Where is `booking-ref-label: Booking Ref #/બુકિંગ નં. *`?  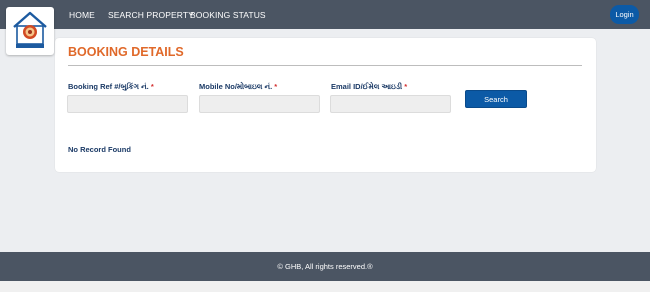 booking-ref-label: Booking Ref #/બુકિંગ નં. * is located at coordinates (111, 87).